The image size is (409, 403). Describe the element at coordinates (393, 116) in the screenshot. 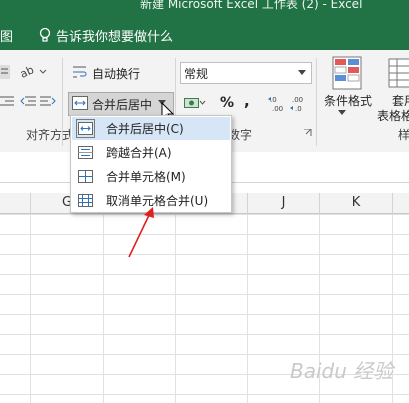

I see `format-as-table-label: 表格格` at that location.